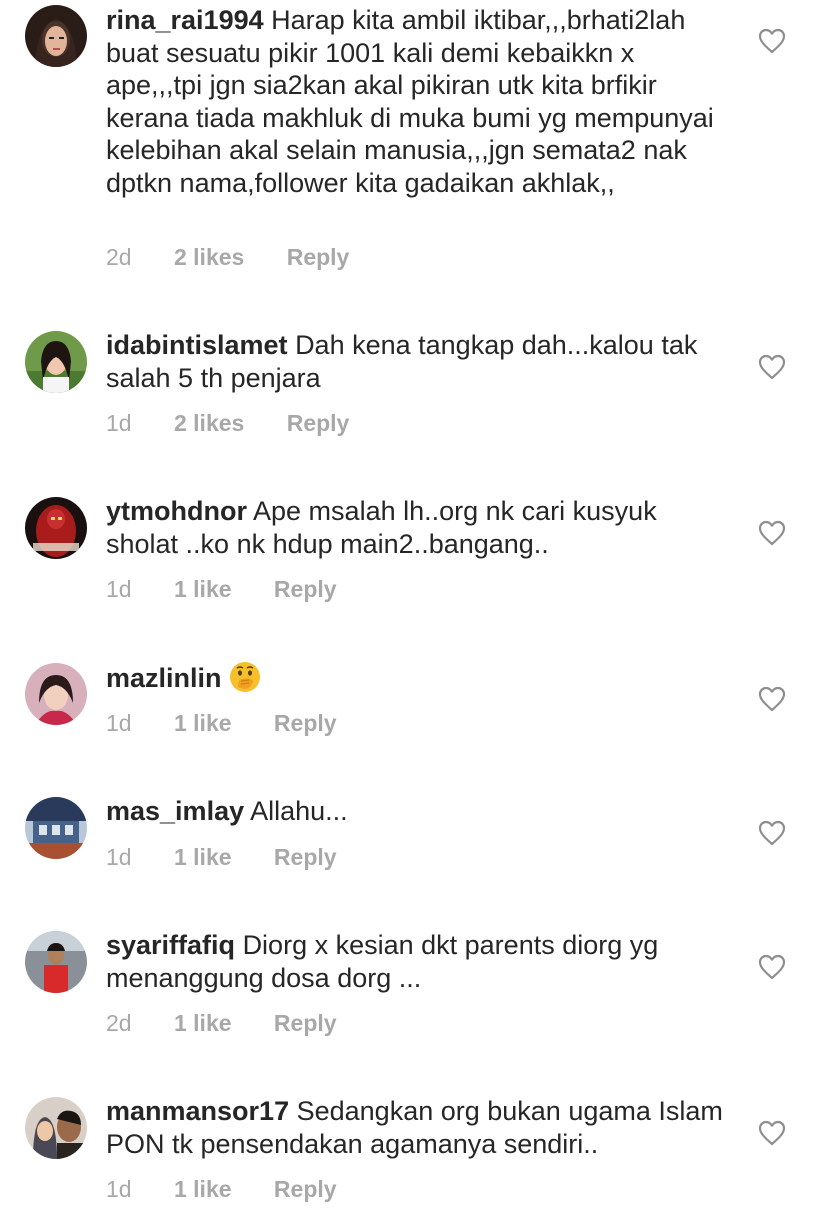 Image resolution: width=828 pixels, height=1222 pixels. What do you see at coordinates (175, 811) in the screenshot?
I see `comment-username: mas_imlay` at bounding box center [175, 811].